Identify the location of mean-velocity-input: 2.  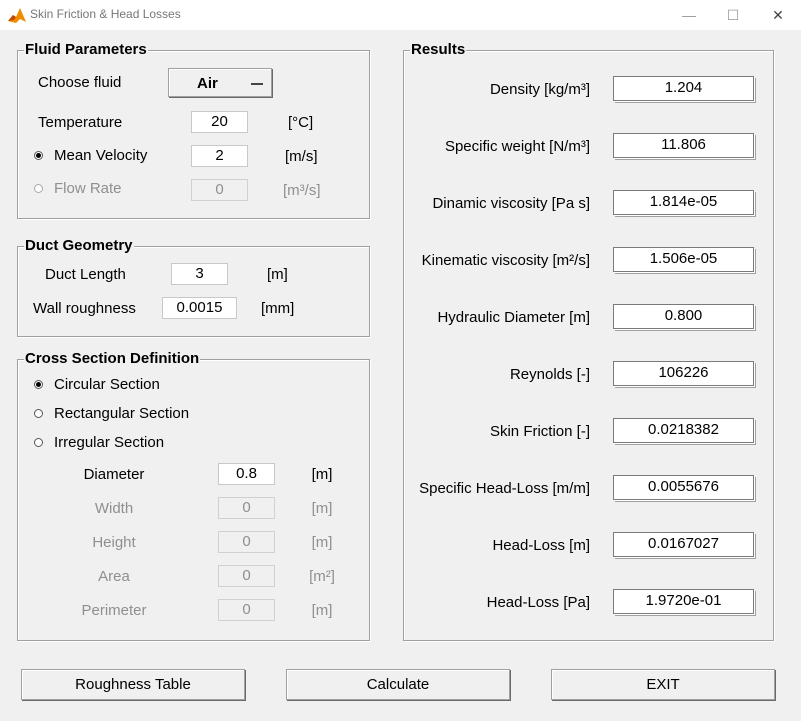
(219, 156).